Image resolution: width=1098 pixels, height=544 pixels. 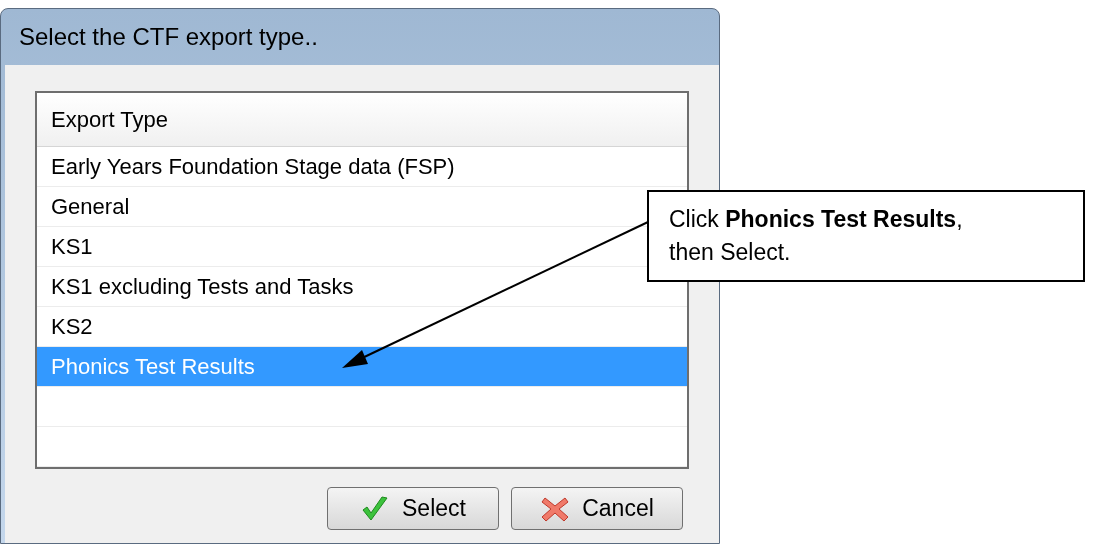 What do you see at coordinates (413, 508) in the screenshot?
I see `select-button: Select` at bounding box center [413, 508].